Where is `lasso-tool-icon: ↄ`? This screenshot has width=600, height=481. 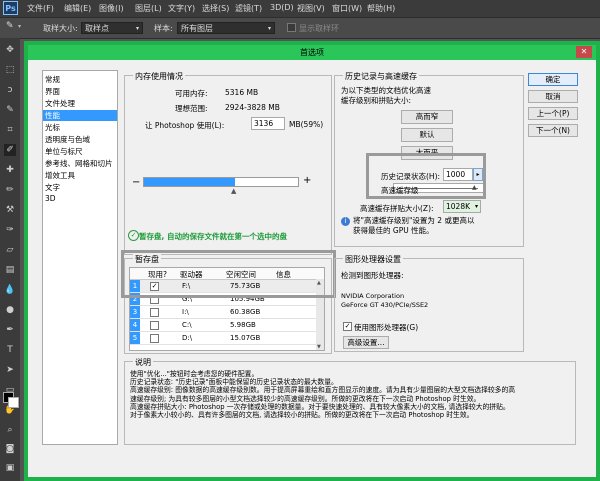
lasso-tool-icon: ↄ is located at coordinates (10, 90).